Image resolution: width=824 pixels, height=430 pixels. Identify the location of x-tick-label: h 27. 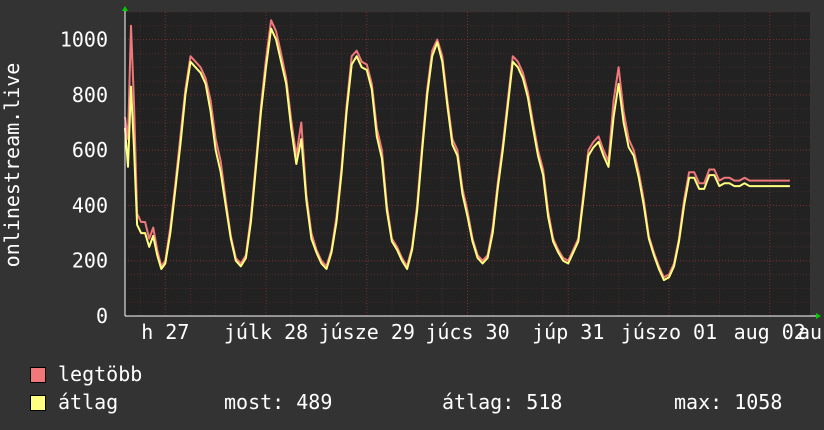
(165, 332).